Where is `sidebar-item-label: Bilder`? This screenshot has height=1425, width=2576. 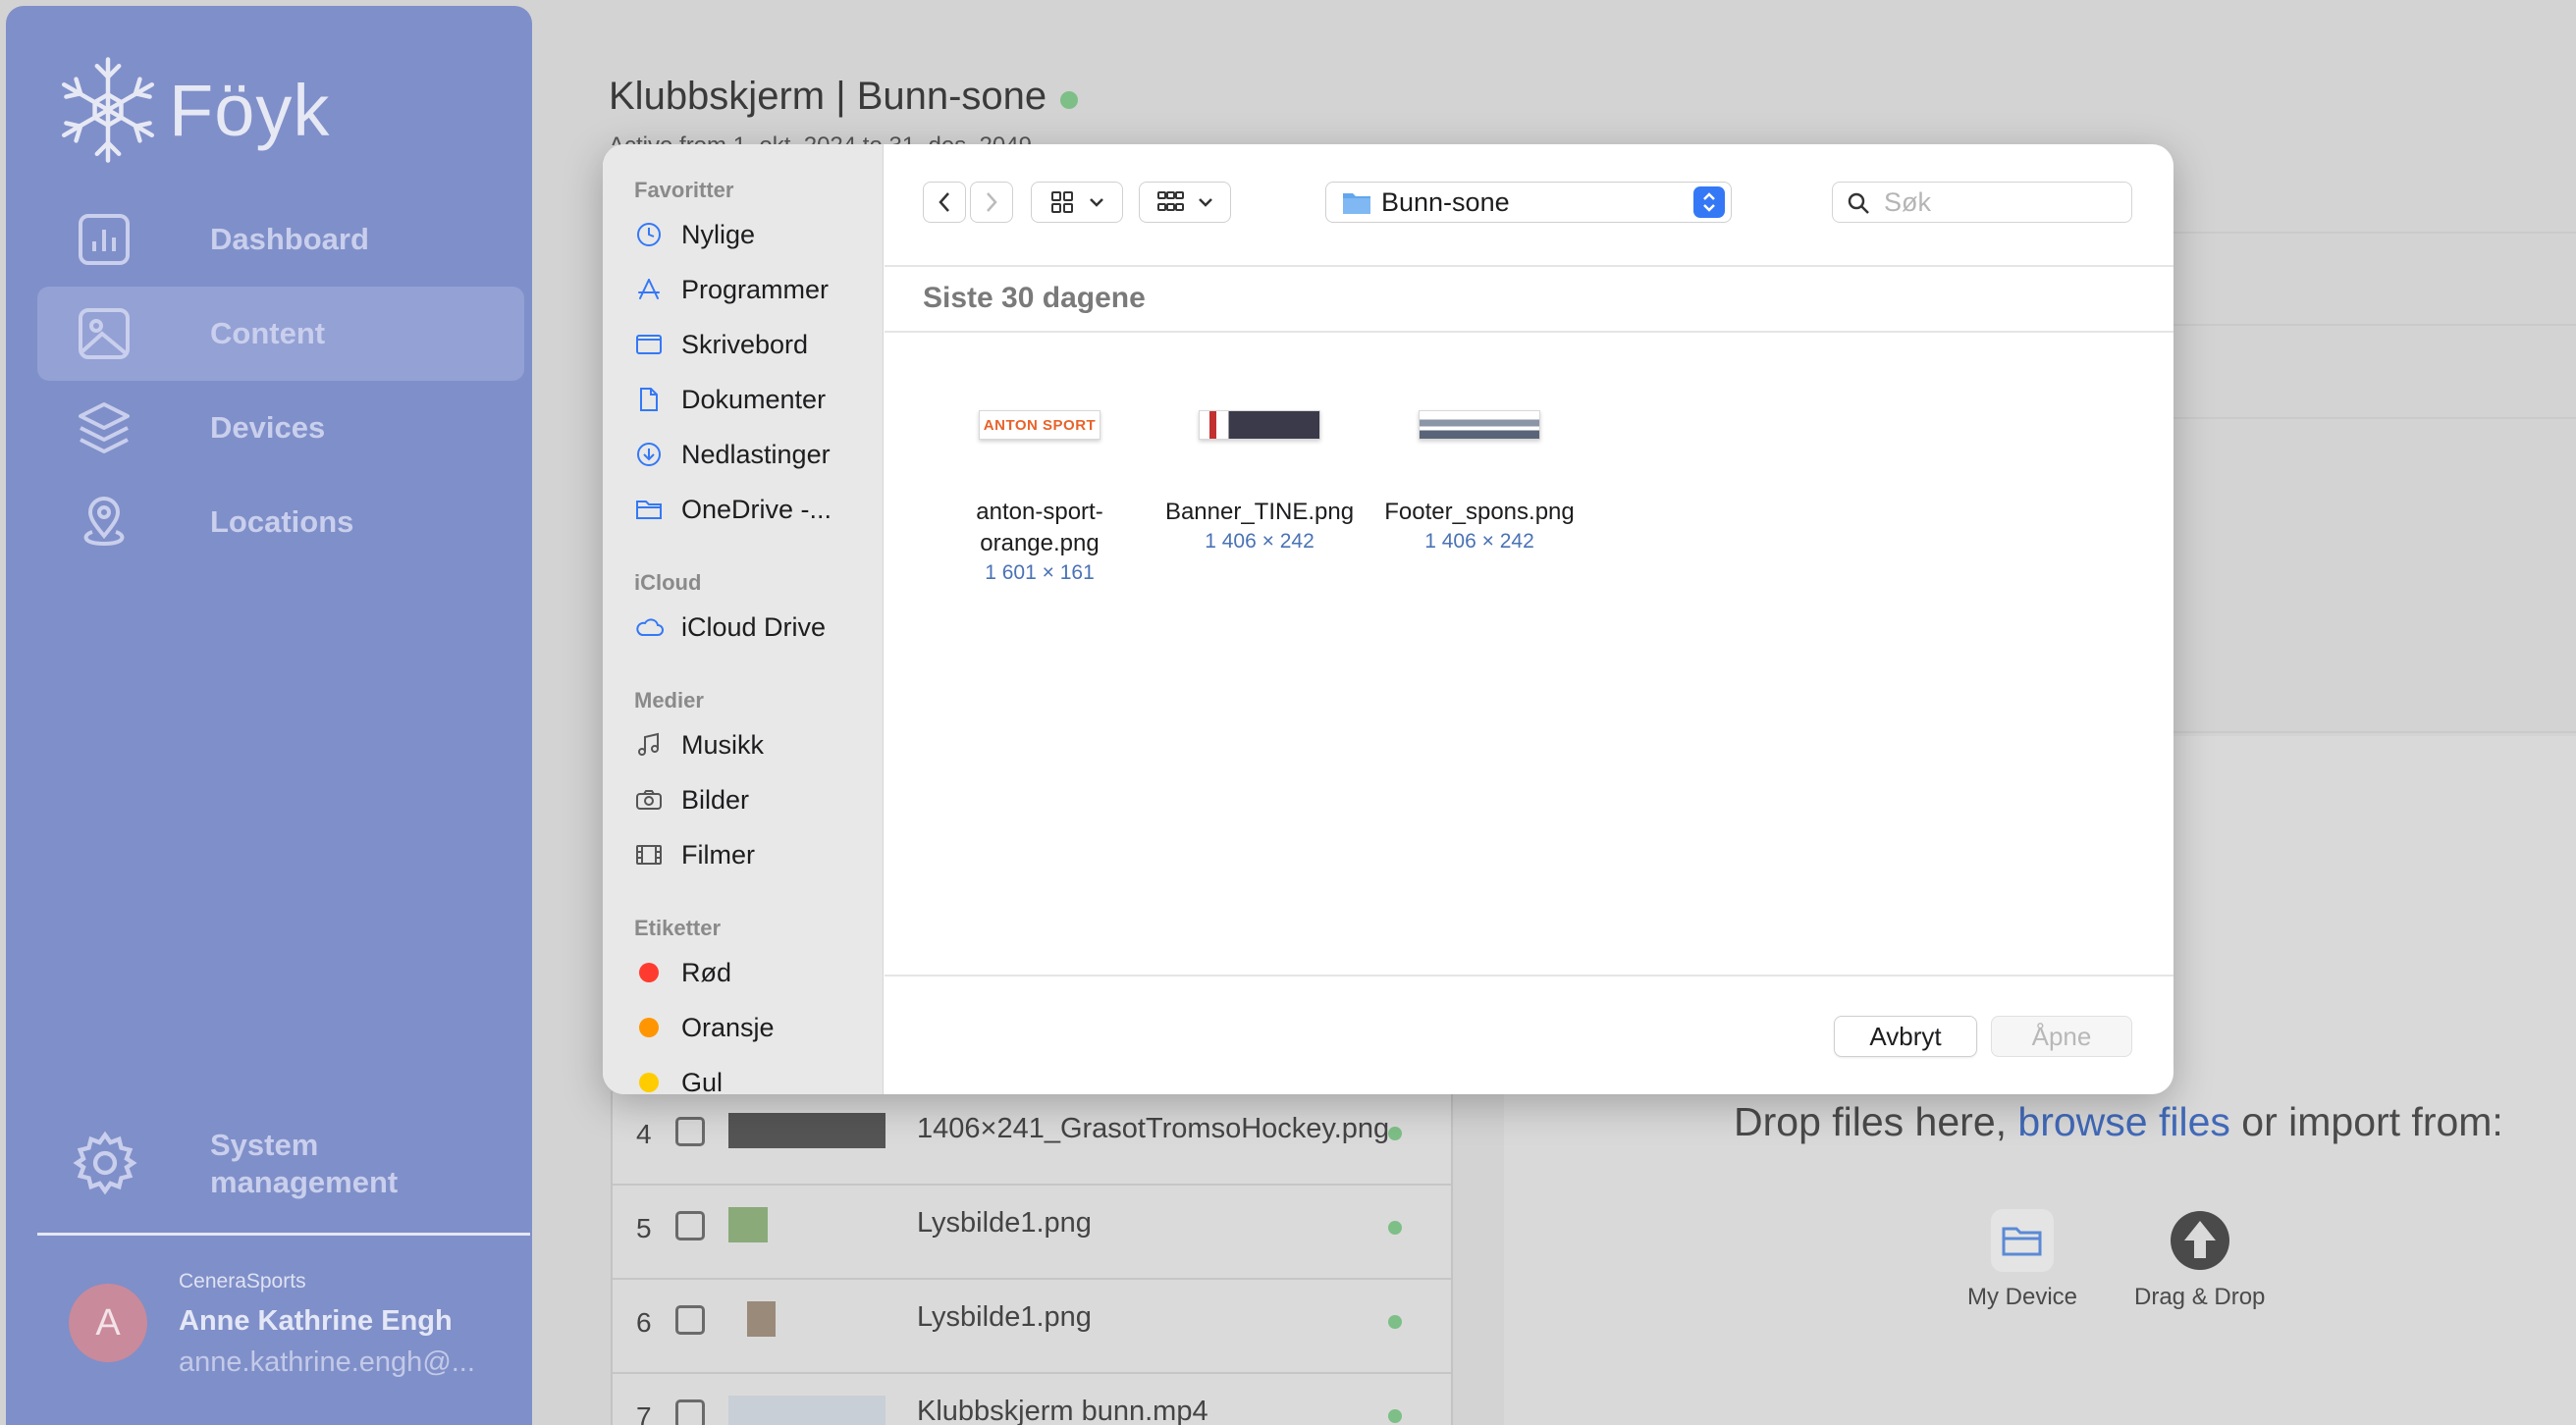 sidebar-item-label: Bilder is located at coordinates (715, 799).